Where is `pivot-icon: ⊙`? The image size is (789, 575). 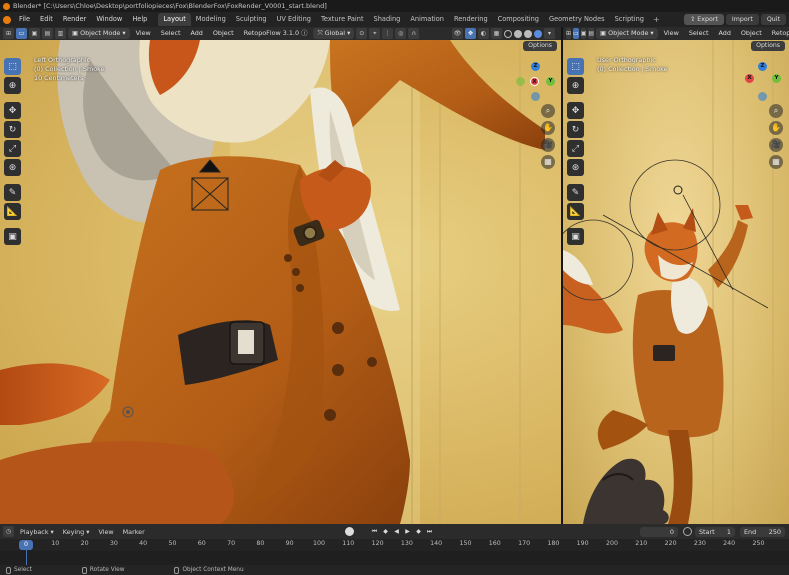
pivot-icon: ⊙ is located at coordinates (362, 33).